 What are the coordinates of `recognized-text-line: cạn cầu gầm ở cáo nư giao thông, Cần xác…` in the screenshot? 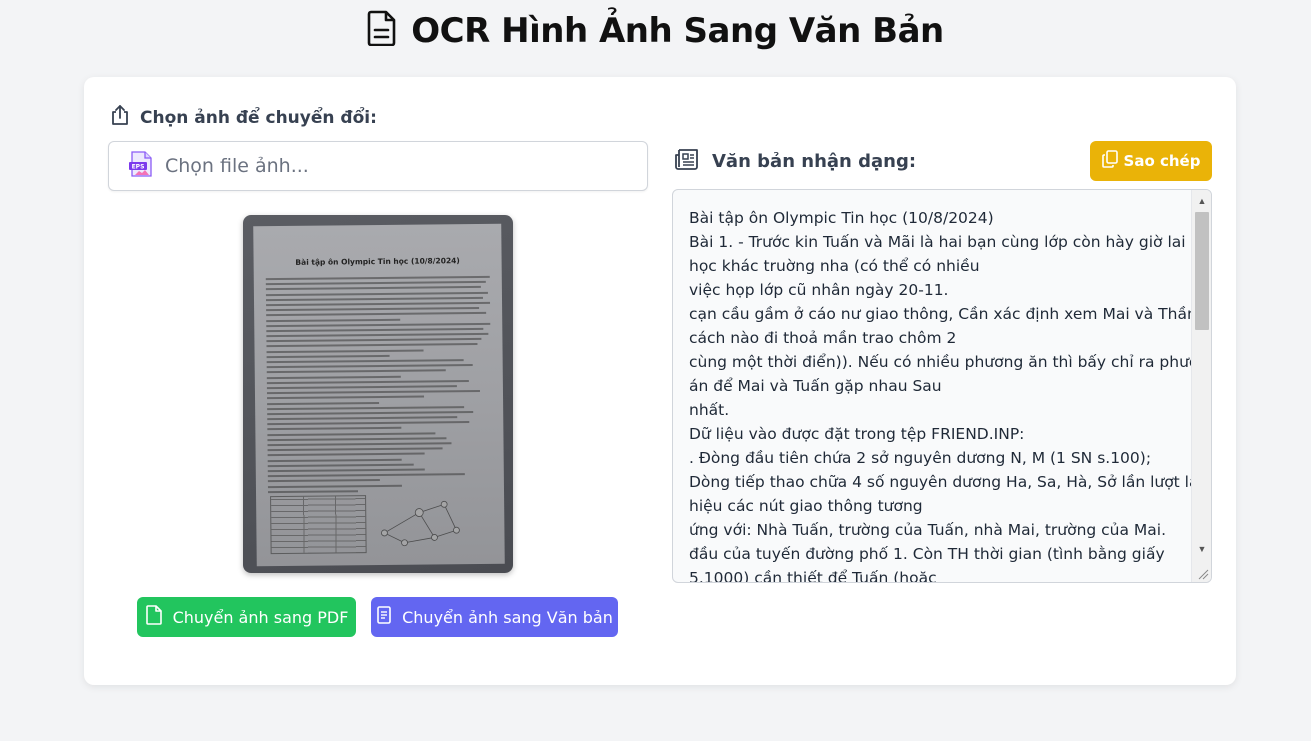 It's located at (950, 314).